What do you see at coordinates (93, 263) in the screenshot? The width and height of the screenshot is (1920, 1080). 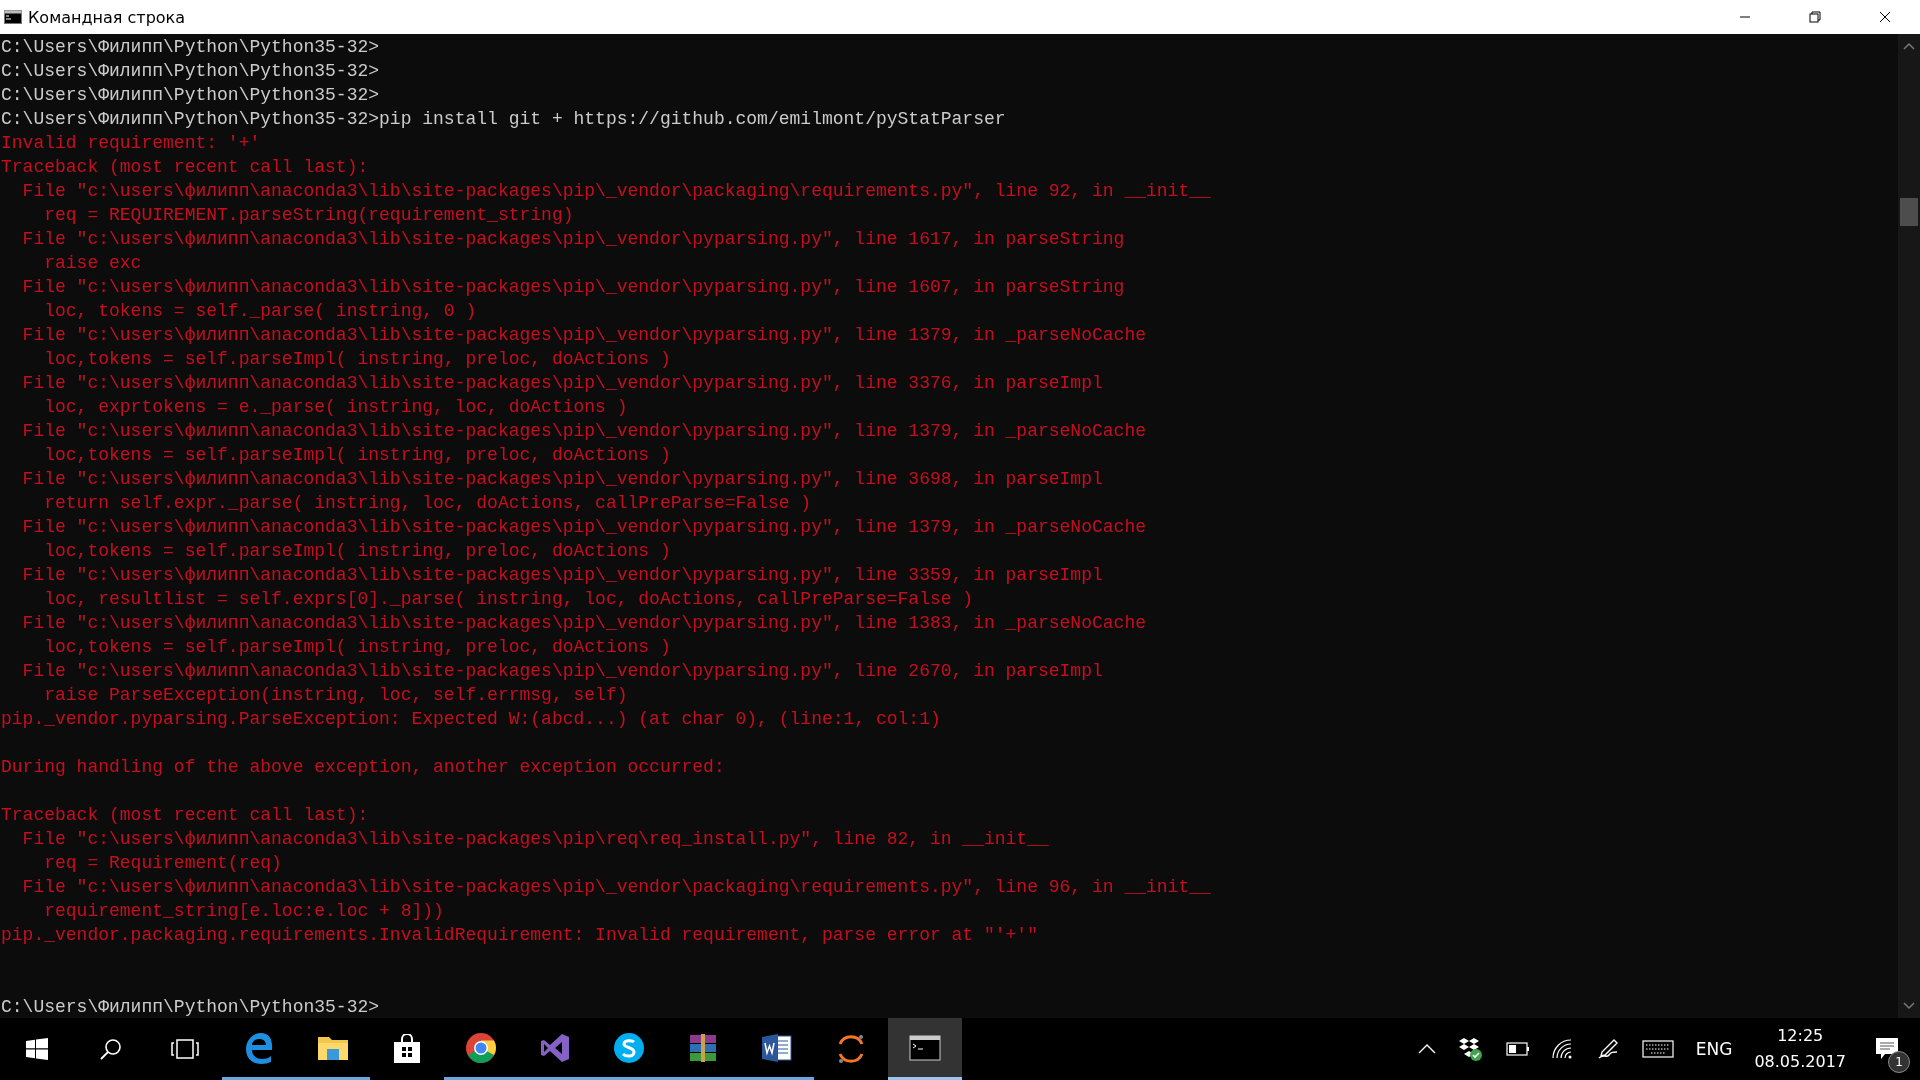 I see `console-line: raise exc` at bounding box center [93, 263].